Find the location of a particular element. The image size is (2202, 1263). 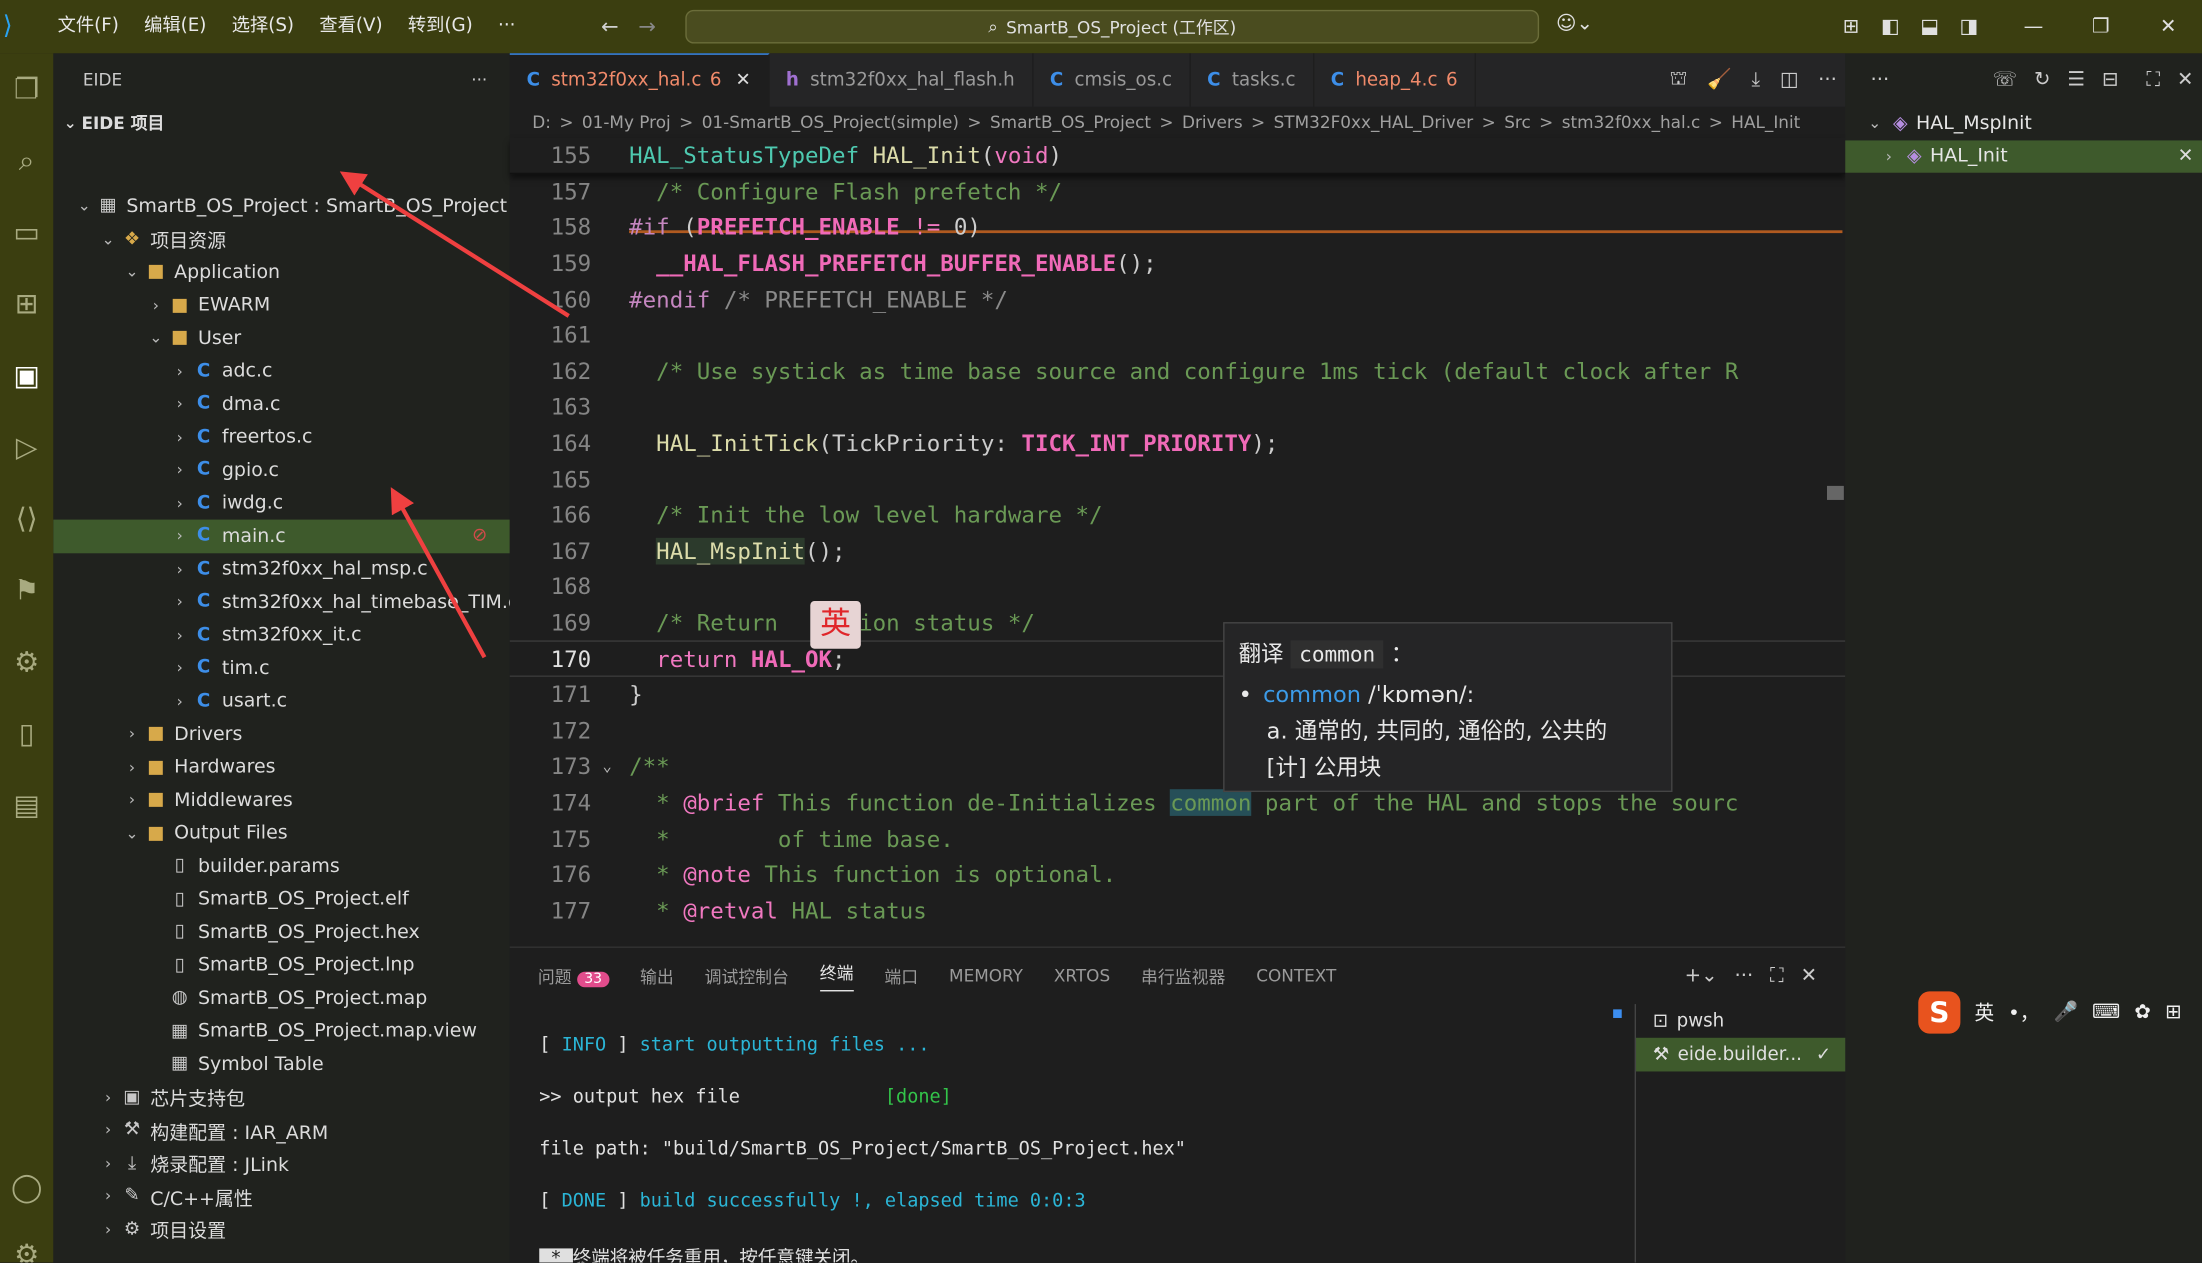

sidebar-more-button: ··· is located at coordinates (479, 80).